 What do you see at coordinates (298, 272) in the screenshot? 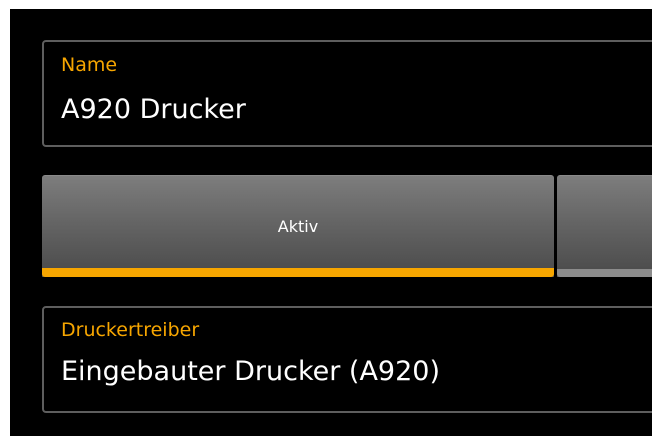
I see `aktiv-selected-indicator` at bounding box center [298, 272].